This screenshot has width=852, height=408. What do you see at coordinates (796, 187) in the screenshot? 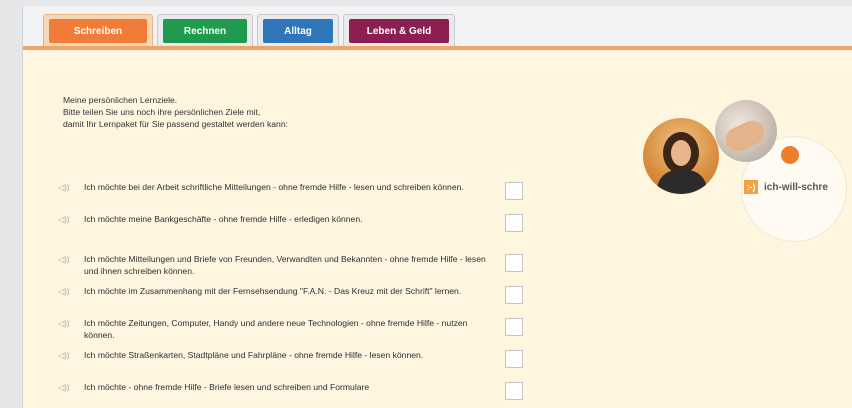
I see `brand-text: ich-will-schre` at bounding box center [796, 187].